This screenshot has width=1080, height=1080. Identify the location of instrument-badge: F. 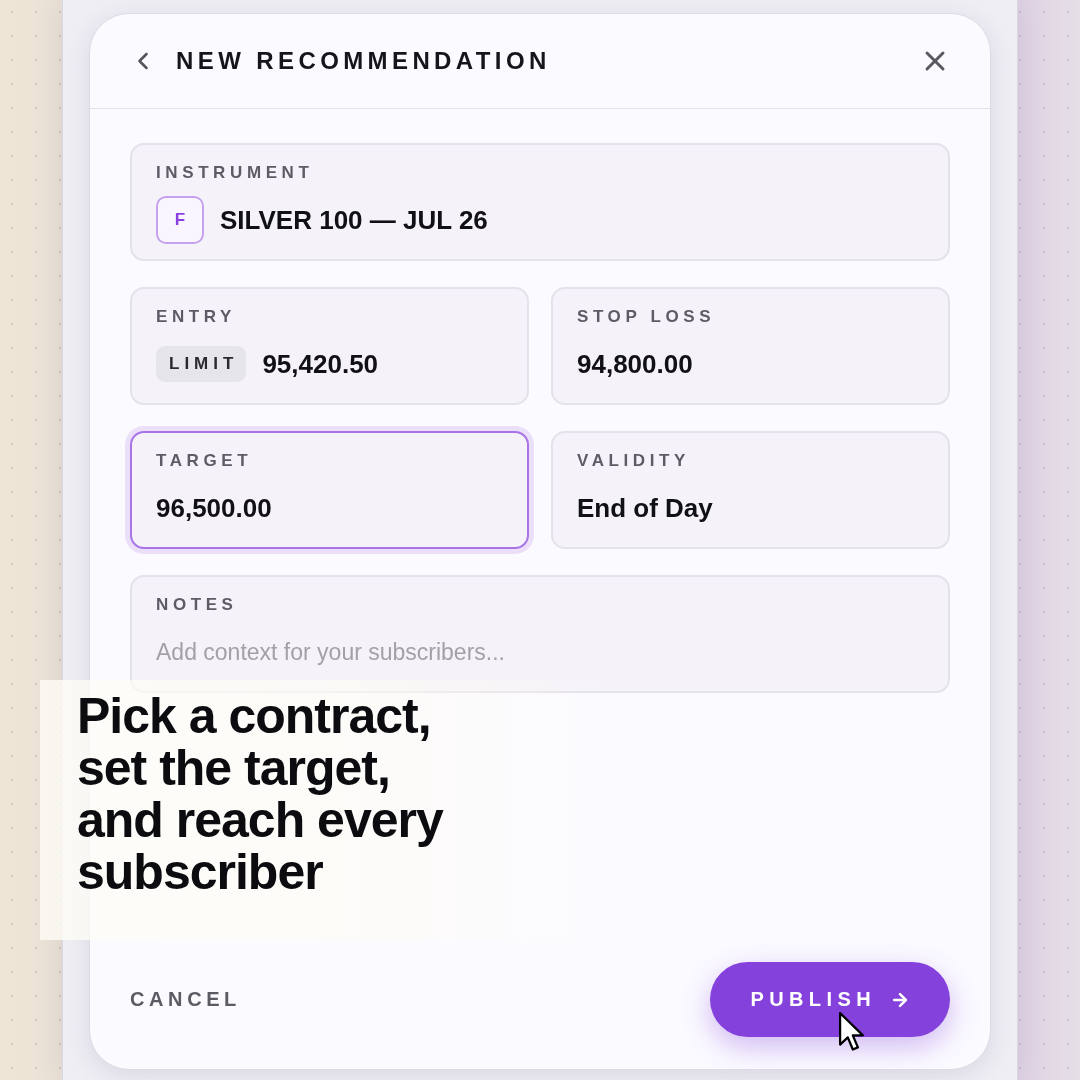
(180, 220).